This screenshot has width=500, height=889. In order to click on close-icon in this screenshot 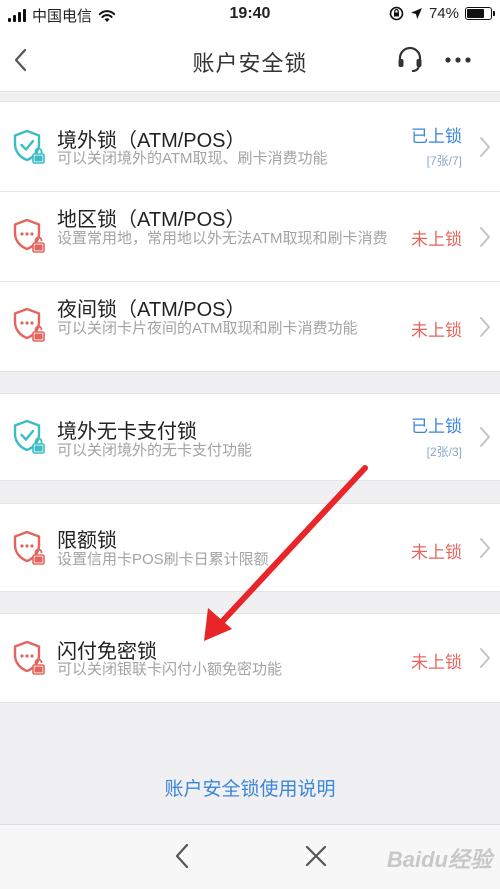, I will do `click(316, 856)`.